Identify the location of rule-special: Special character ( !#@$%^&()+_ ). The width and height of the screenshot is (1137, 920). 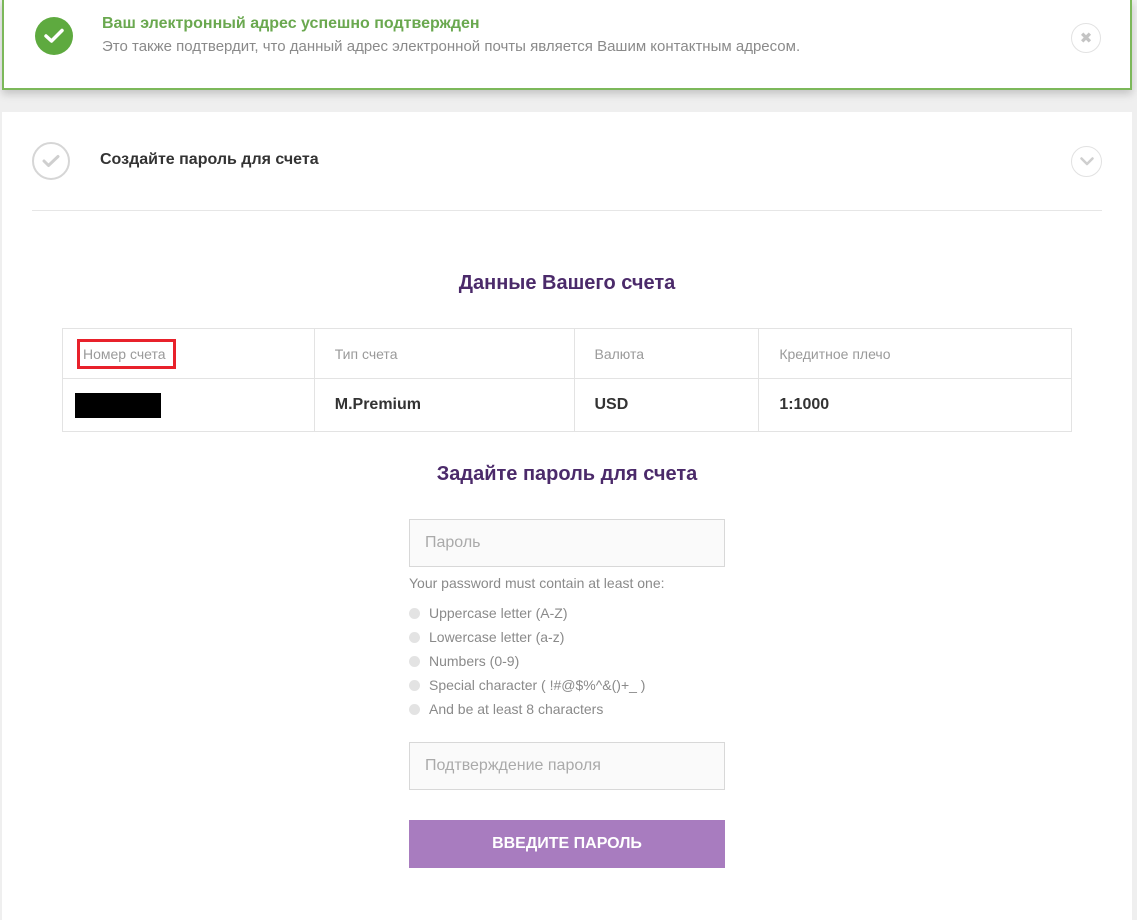
(567, 685).